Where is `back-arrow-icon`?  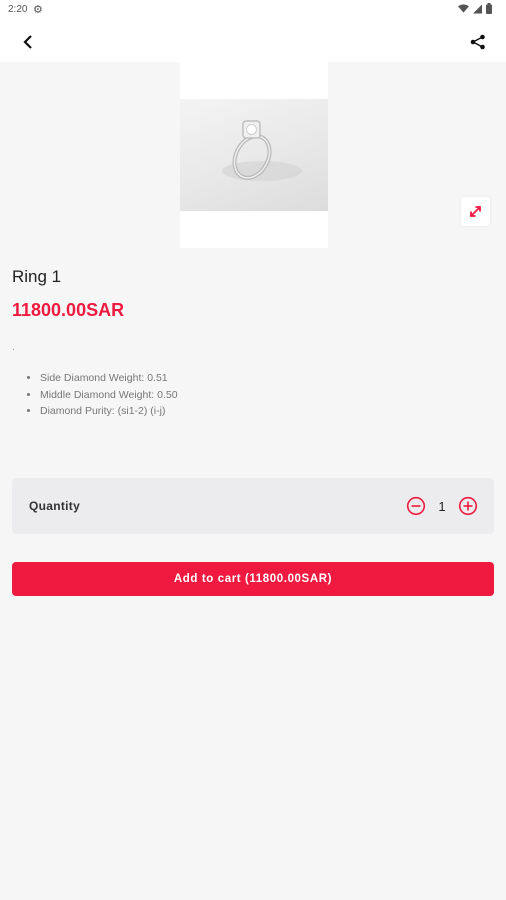 back-arrow-icon is located at coordinates (27, 42).